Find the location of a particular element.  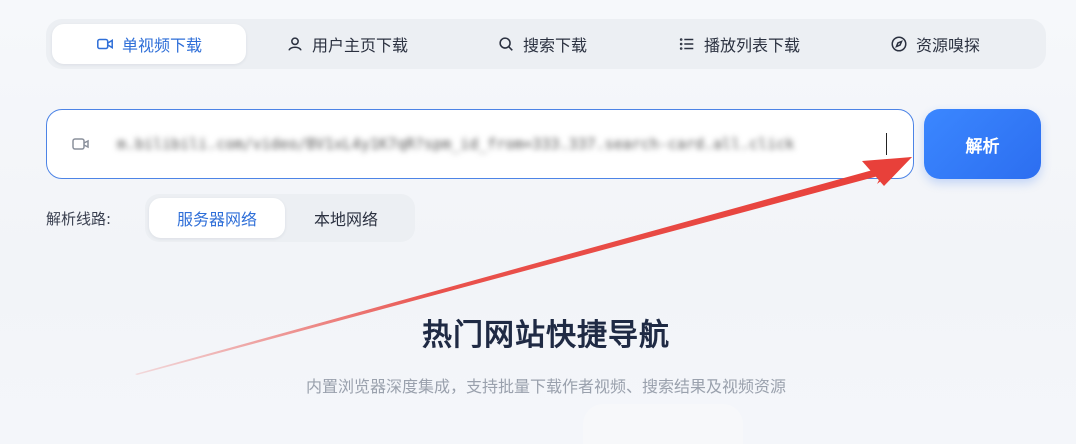

url-input-box is located at coordinates (480, 144).